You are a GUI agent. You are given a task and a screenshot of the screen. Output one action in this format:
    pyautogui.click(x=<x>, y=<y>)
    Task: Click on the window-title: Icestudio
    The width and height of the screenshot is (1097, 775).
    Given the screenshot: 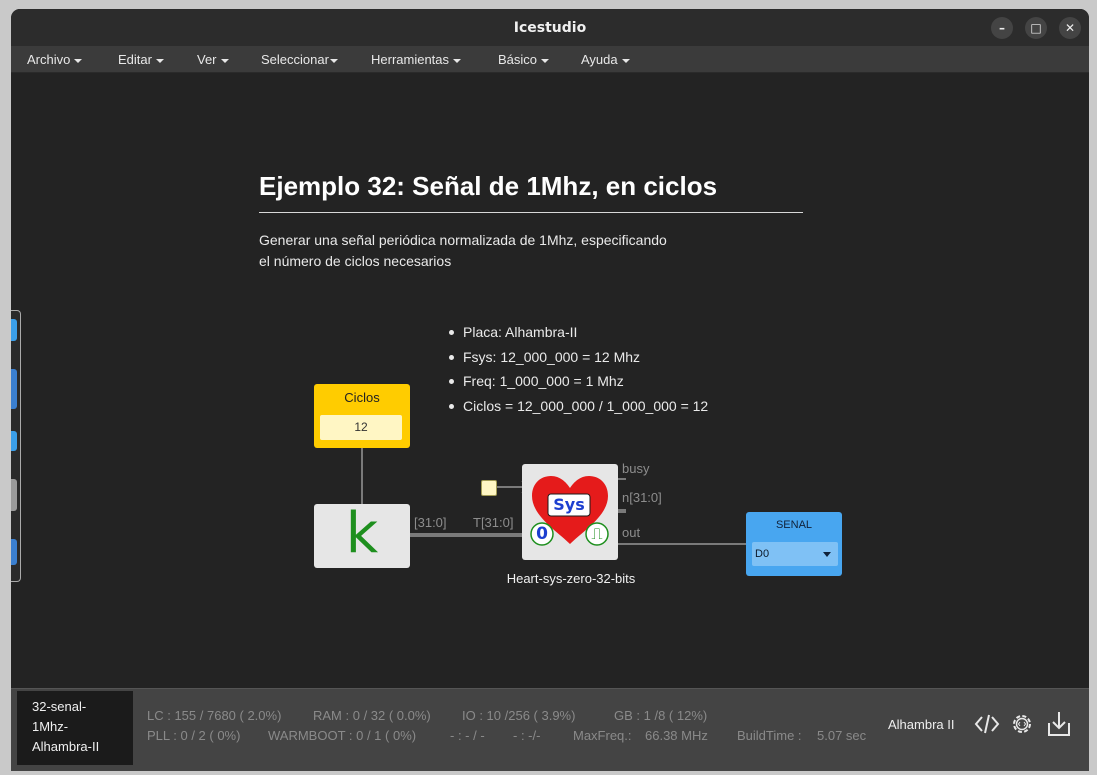 What is the action you would take?
    pyautogui.click(x=550, y=28)
    